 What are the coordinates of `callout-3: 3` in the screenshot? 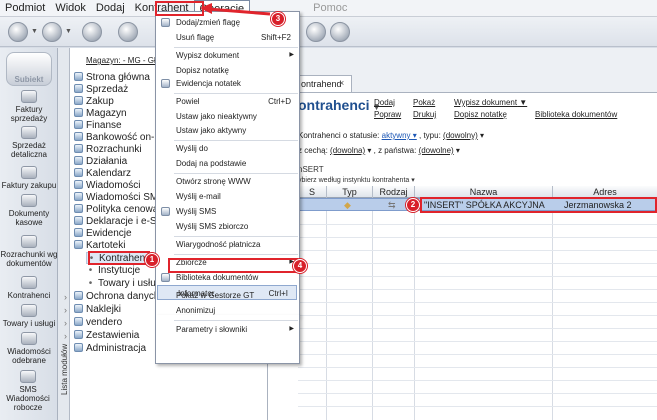 It's located at (278, 19).